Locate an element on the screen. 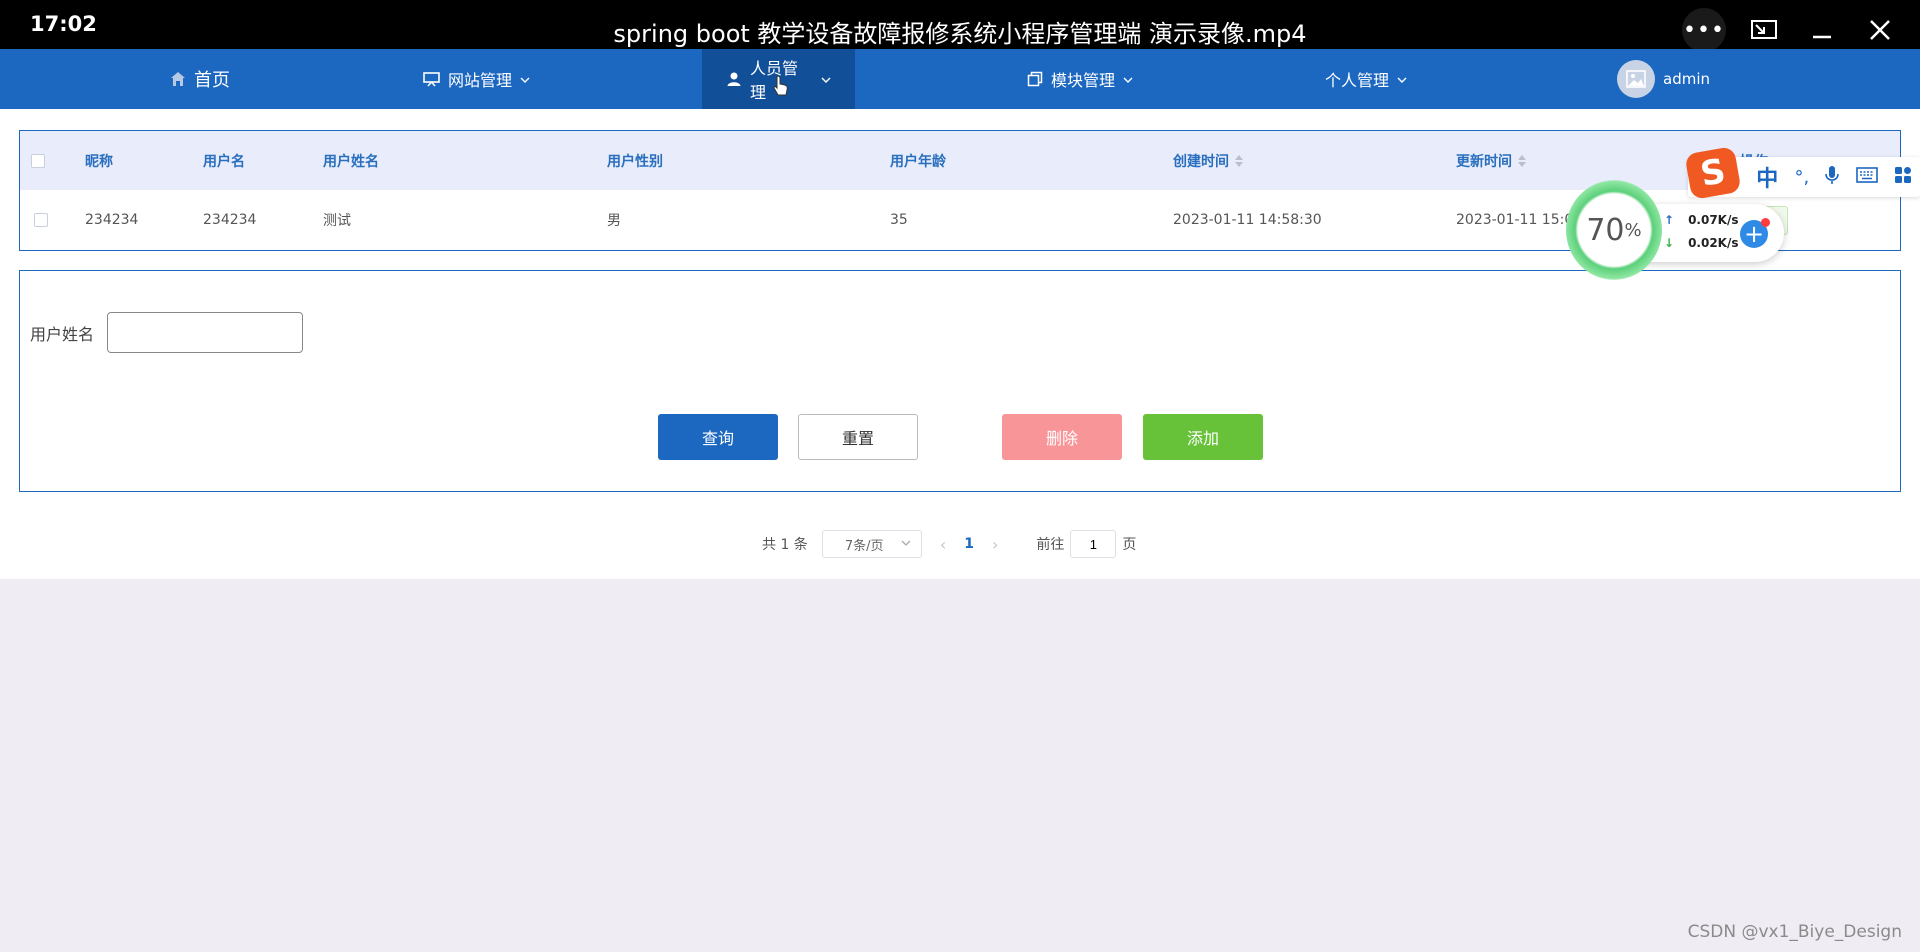 Image resolution: width=1920 pixels, height=952 pixels. player-video-title: spring boot 教学设备故障报修系统小程序管理端 演示录像.mp4 is located at coordinates (960, 34).